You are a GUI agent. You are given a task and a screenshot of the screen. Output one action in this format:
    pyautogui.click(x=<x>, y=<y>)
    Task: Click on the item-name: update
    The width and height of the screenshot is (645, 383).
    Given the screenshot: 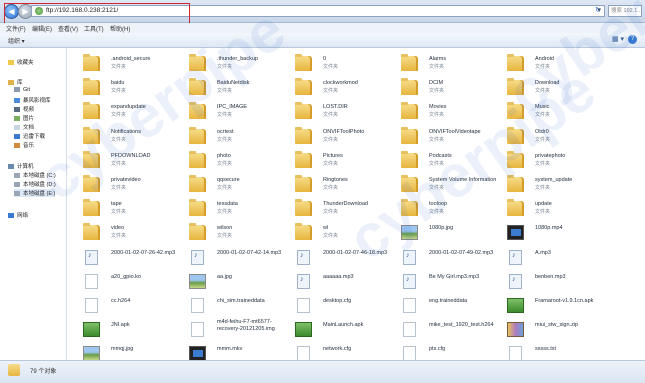 What is the action you would take?
    pyautogui.click(x=543, y=204)
    